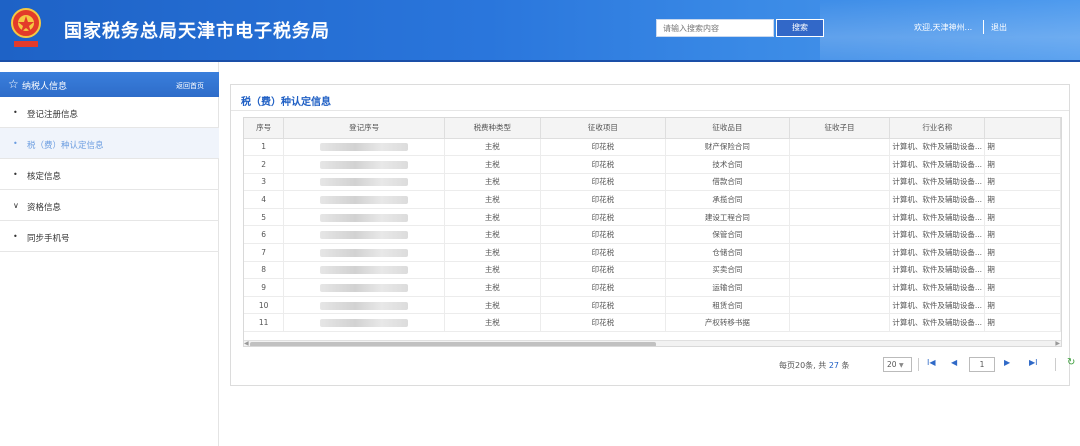 The height and width of the screenshot is (446, 1080). Describe the element at coordinates (800, 28) in the screenshot. I see `search-button: 搜索` at that location.